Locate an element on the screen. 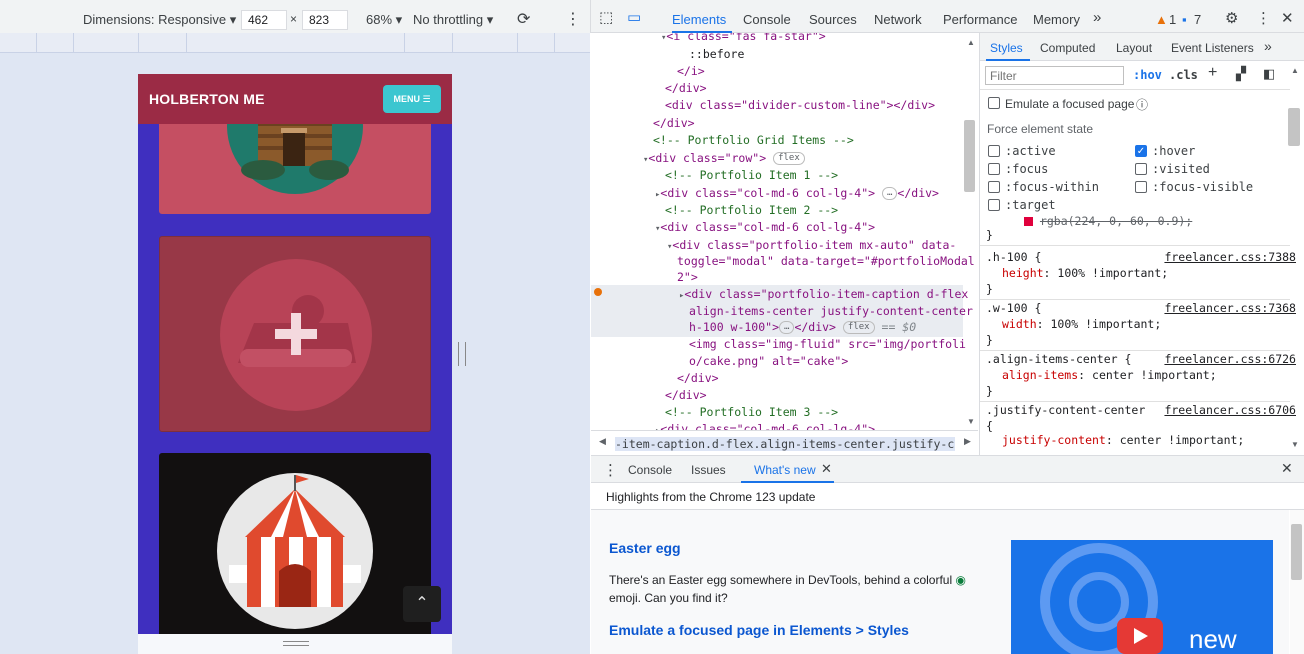 This screenshot has height=654, width=1304. tab-network: Network is located at coordinates (898, 19).